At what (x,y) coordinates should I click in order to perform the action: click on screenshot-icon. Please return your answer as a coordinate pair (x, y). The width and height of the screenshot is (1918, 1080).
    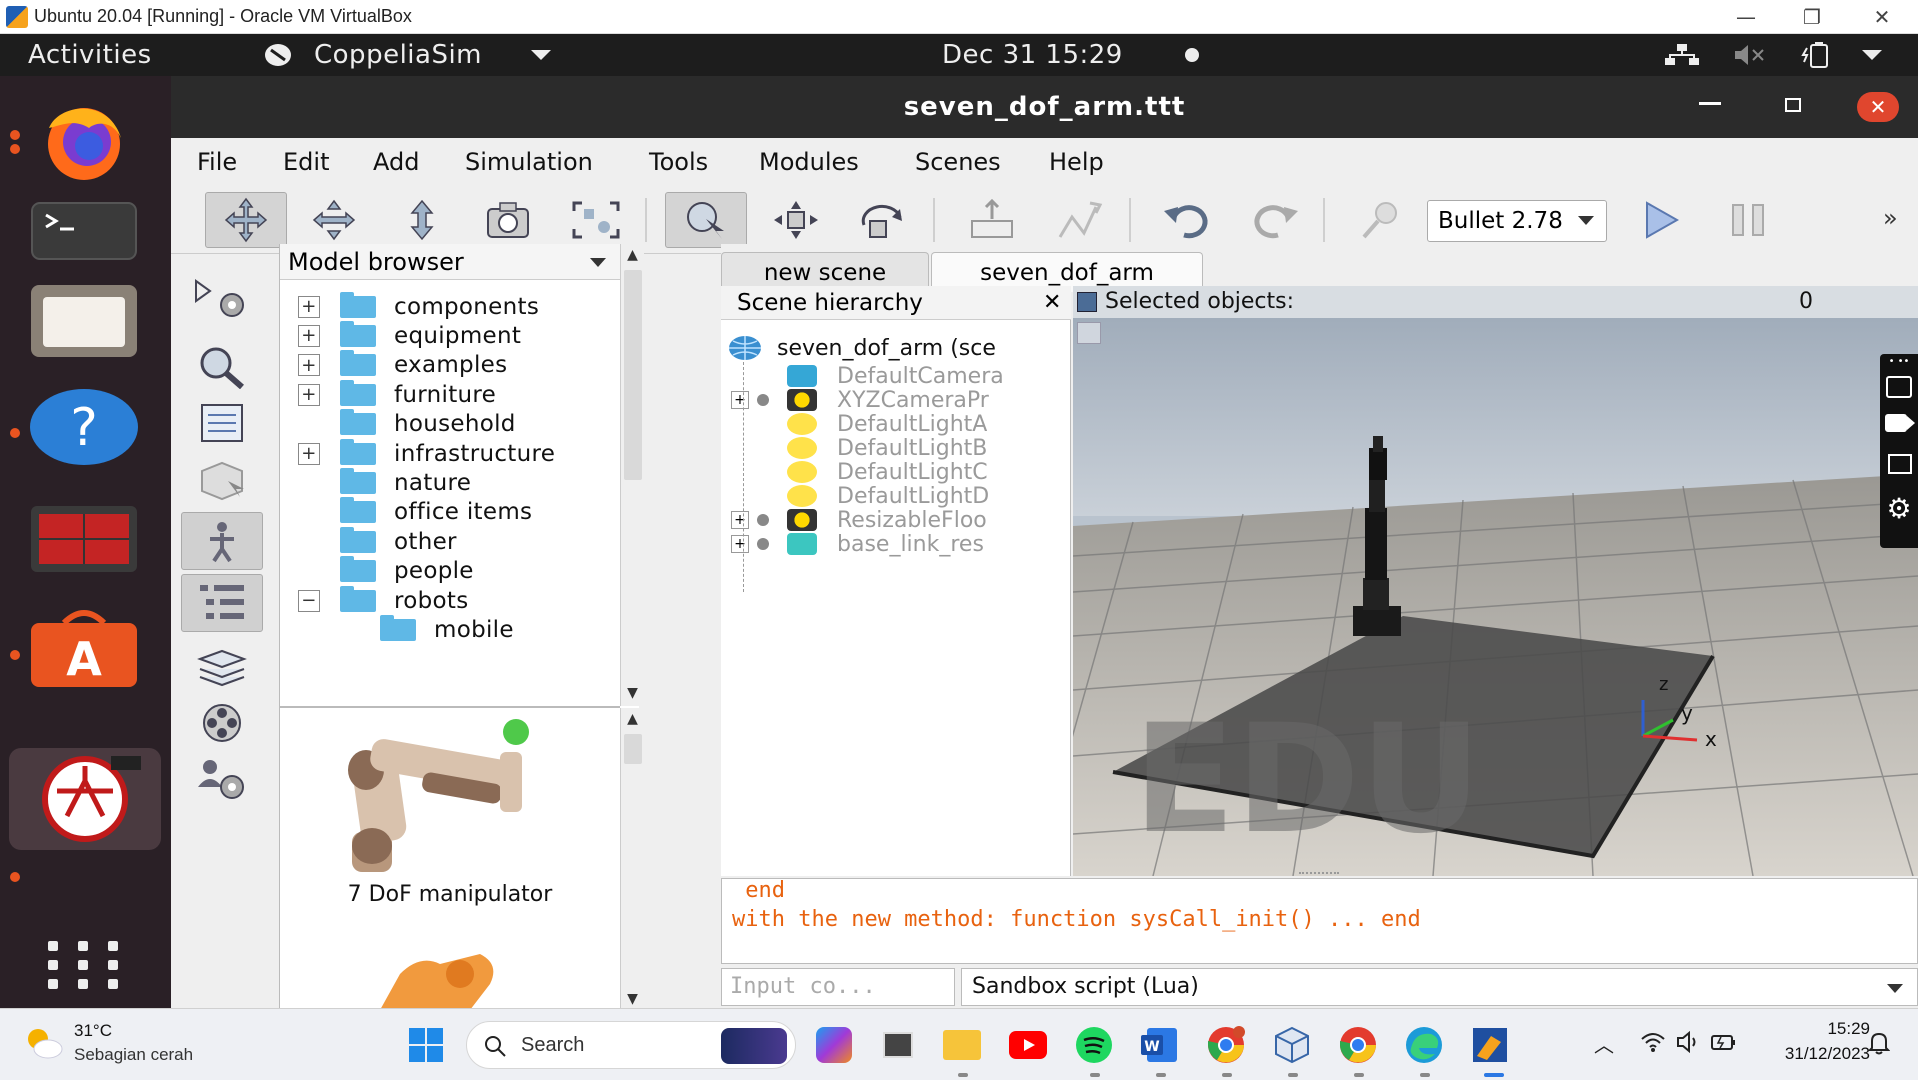
    Looking at the image, I should click on (1899, 387).